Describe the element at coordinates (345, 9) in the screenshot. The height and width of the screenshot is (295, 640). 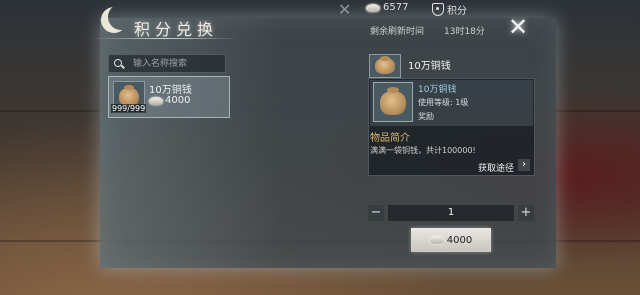
I see `decoration-icon: ✕` at that location.